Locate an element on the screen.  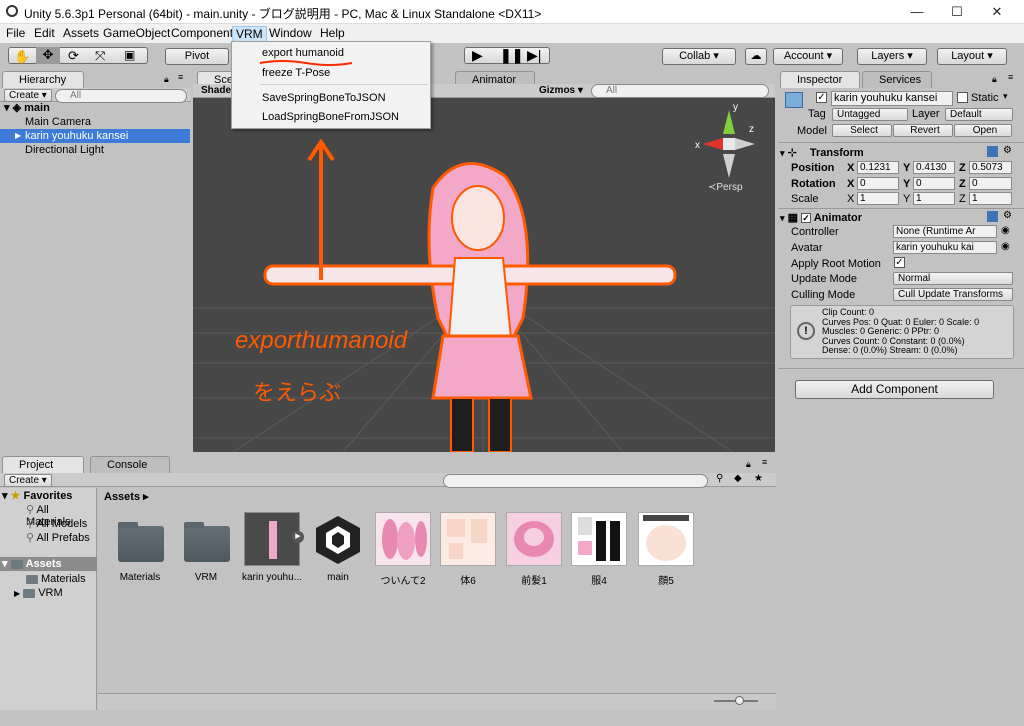
lock-icon: 🔒︎ is located at coordinates (166, 79).